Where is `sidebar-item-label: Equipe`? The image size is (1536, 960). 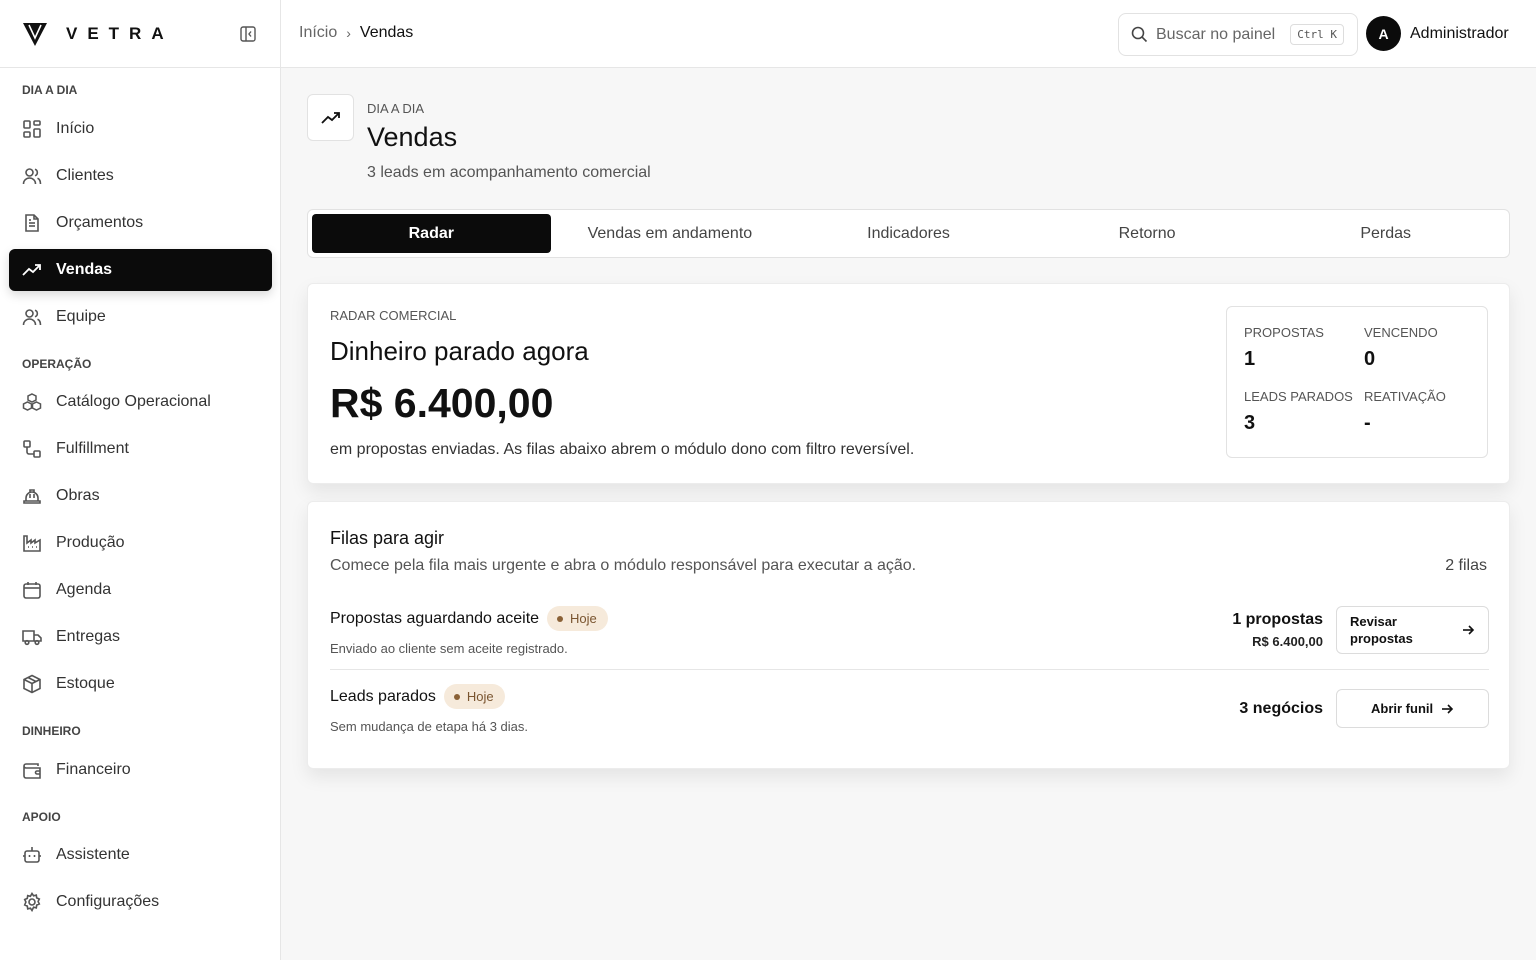
sidebar-item-label: Equipe is located at coordinates (81, 316).